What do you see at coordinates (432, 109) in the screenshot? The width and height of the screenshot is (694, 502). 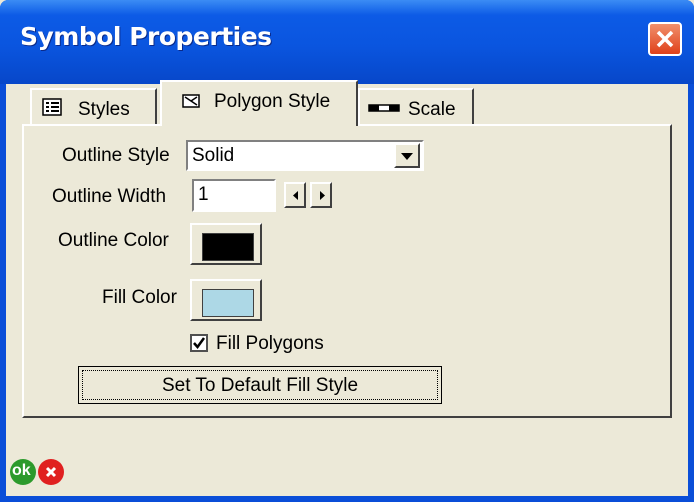 I see `tab-scale-label: Scale` at bounding box center [432, 109].